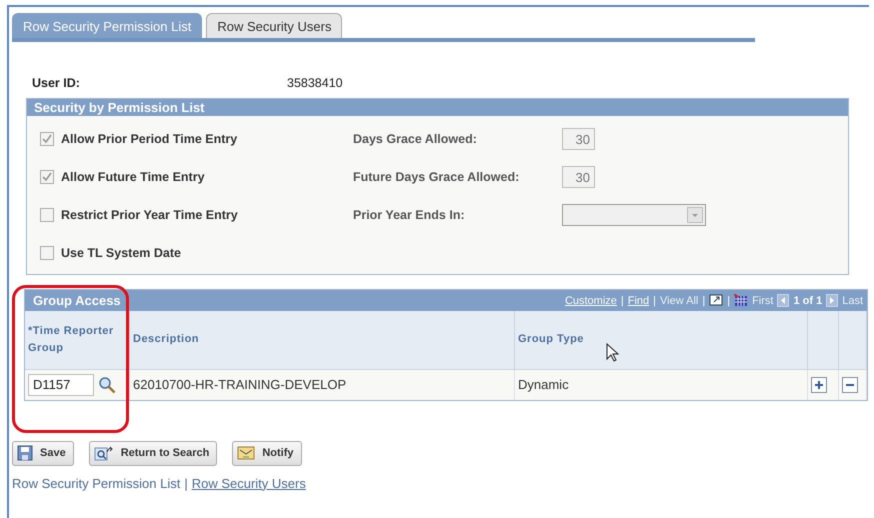 Image resolution: width=874 pixels, height=518 pixels. Describe the element at coordinates (107, 25) in the screenshot. I see `tab: Row Security Permission List` at that location.